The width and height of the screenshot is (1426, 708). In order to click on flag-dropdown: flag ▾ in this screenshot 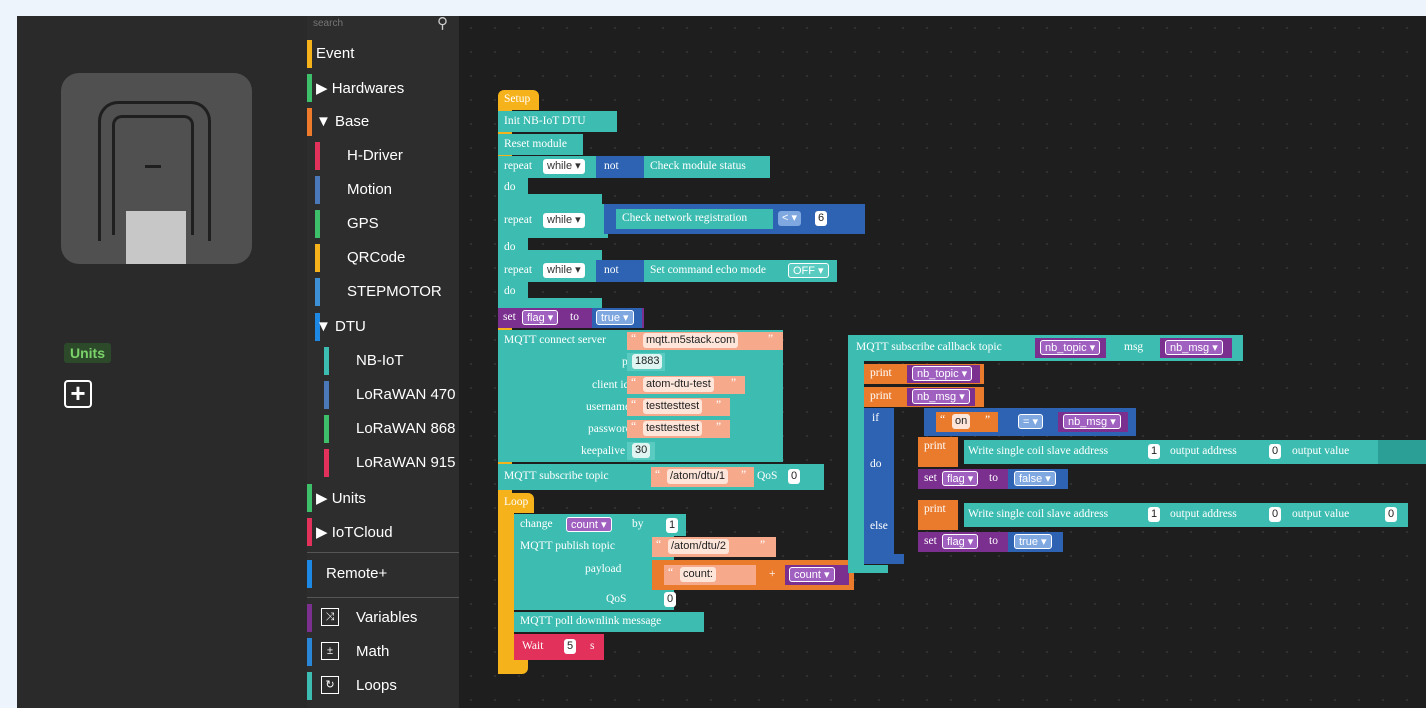, I will do `click(540, 317)`.